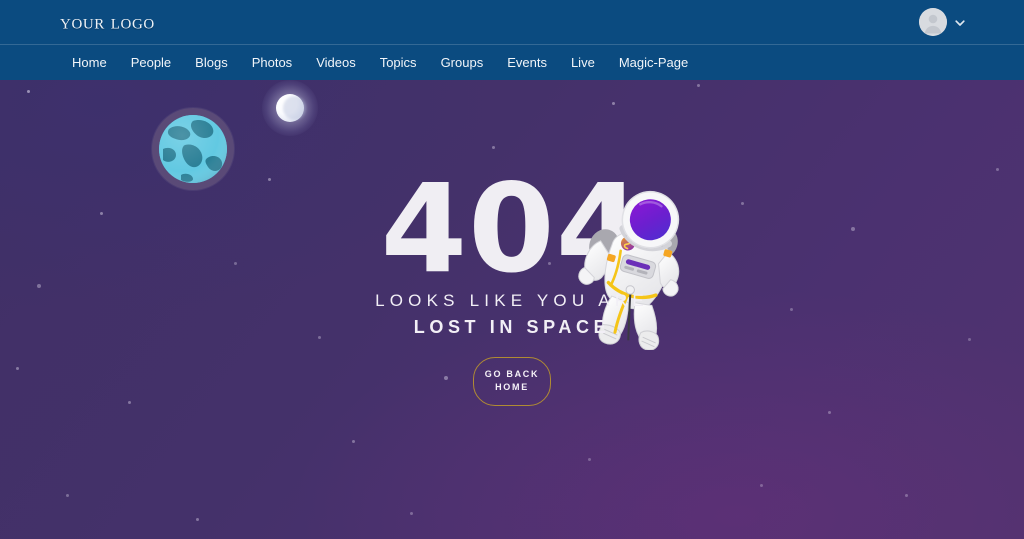 The image size is (1024, 539). What do you see at coordinates (512, 229) in the screenshot?
I see `error-code: 404` at bounding box center [512, 229].